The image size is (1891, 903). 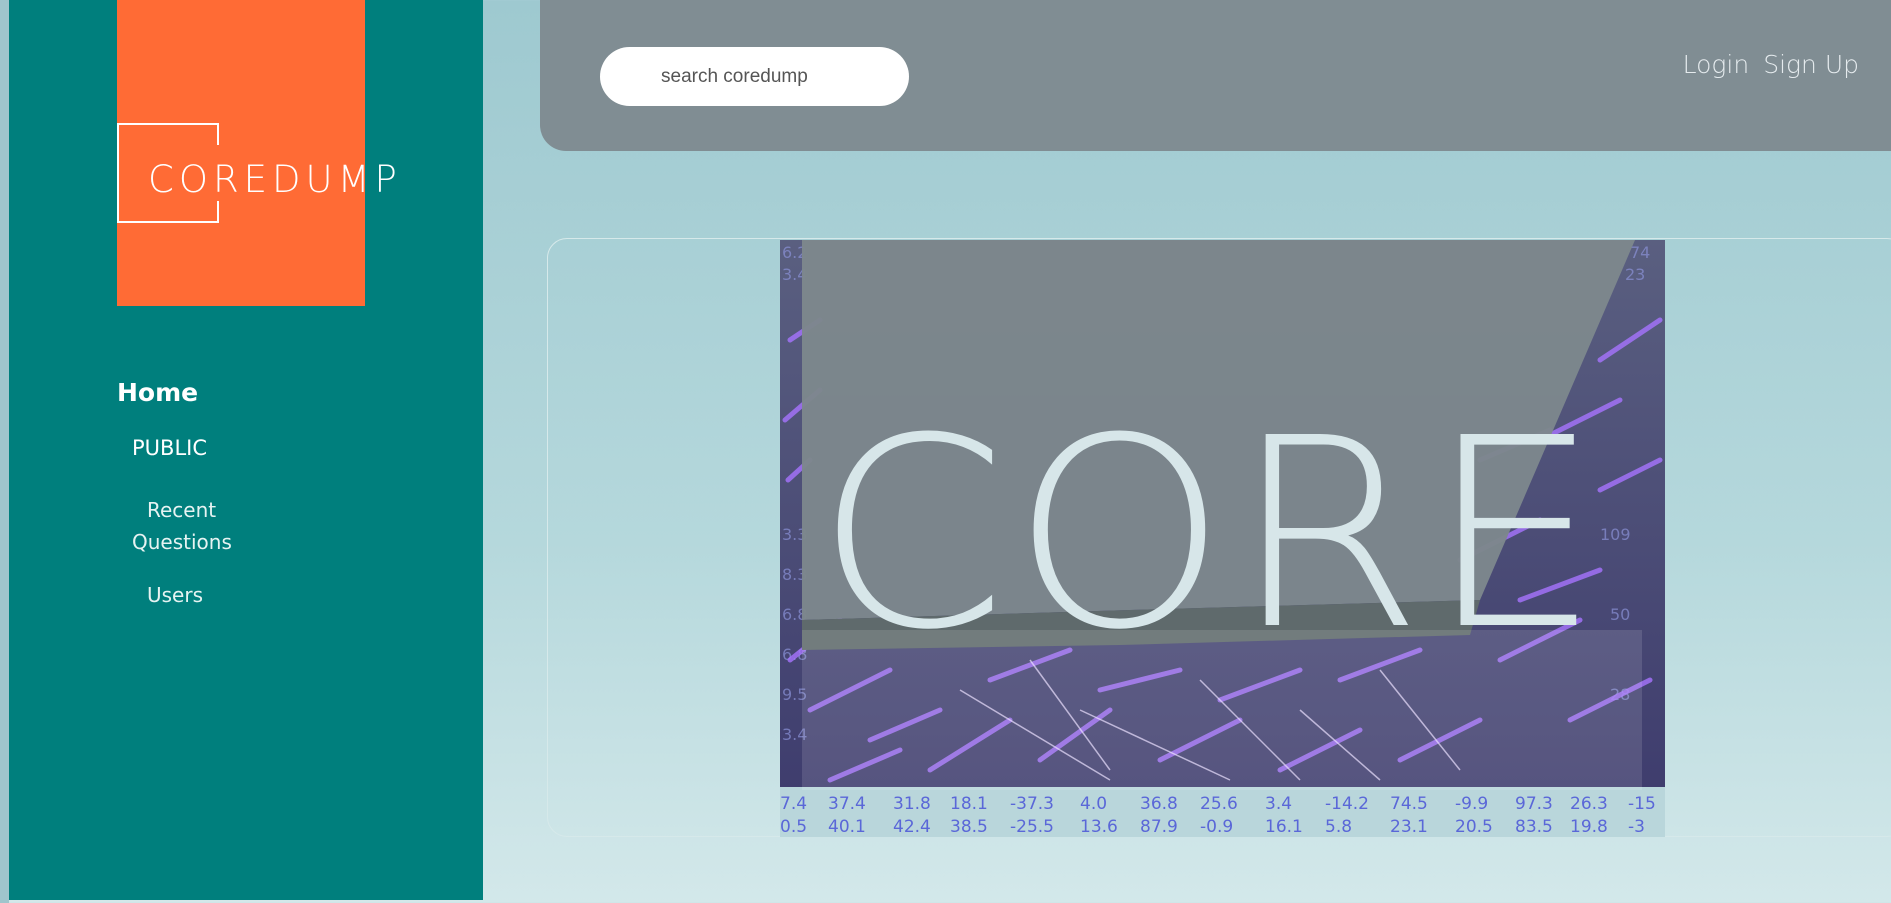 What do you see at coordinates (1032, 827) in the screenshot?
I see `banner-number: -25.5` at bounding box center [1032, 827].